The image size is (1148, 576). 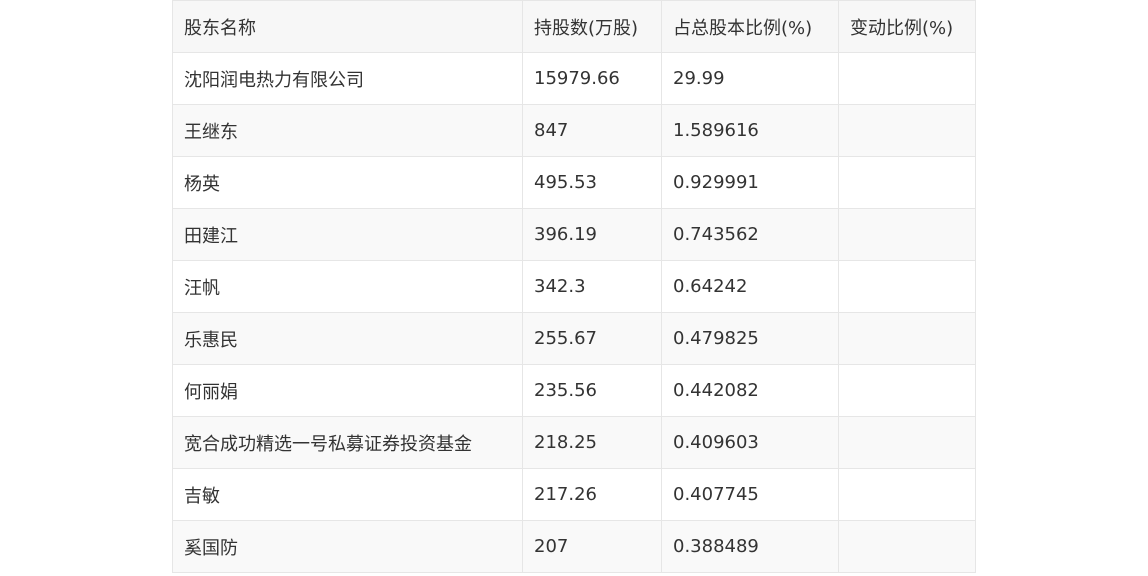 I want to click on table-row: 吉敏 217.26 0.407745, so click(x=574, y=494).